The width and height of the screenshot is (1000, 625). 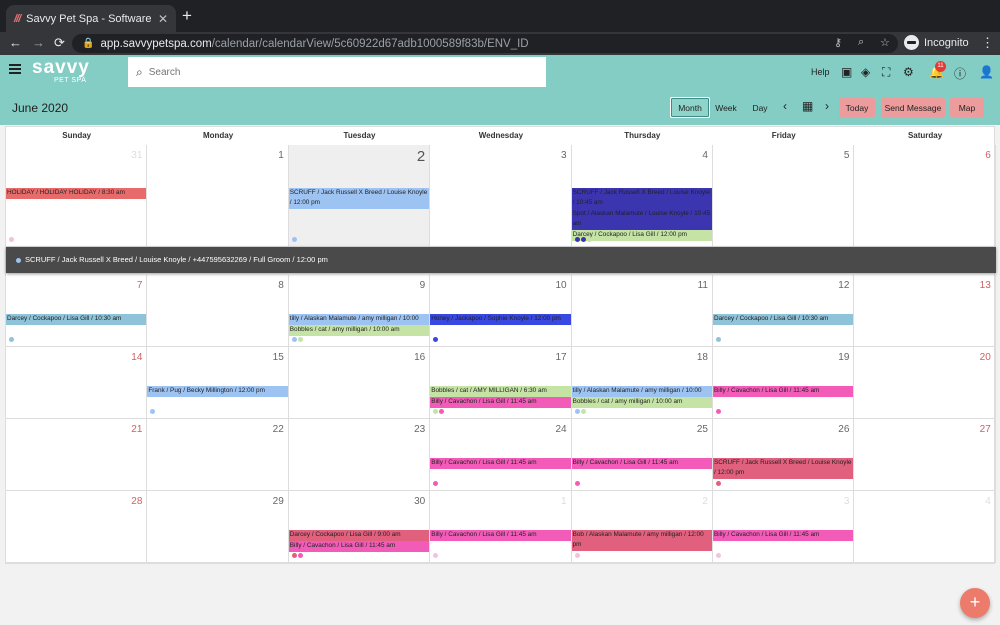 I want to click on day-number: 4, so click(x=988, y=501).